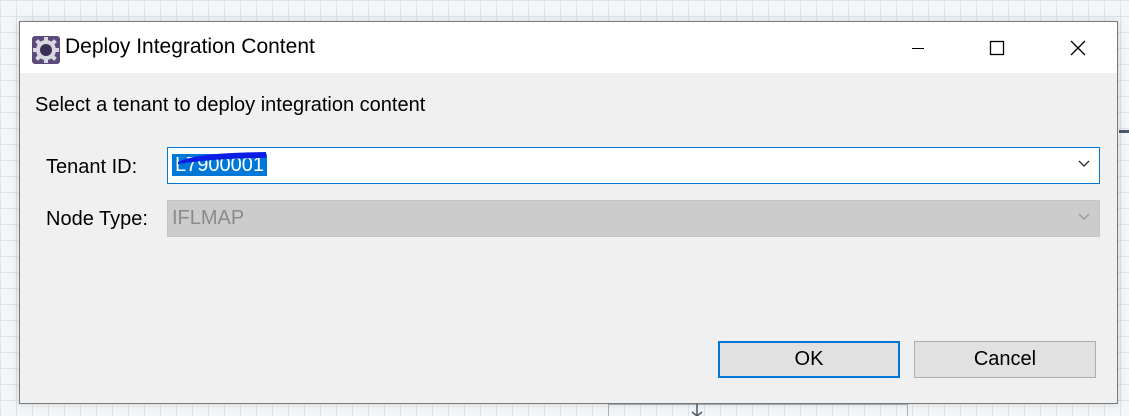 The image size is (1129, 416). What do you see at coordinates (633, 218) in the screenshot?
I see `node-type-dropdown: IFLMAP` at bounding box center [633, 218].